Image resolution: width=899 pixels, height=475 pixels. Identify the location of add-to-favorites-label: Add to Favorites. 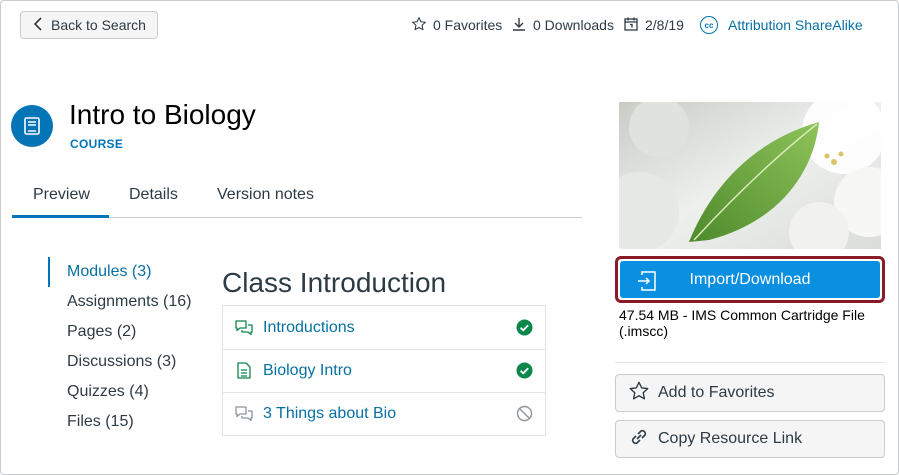
(716, 392).